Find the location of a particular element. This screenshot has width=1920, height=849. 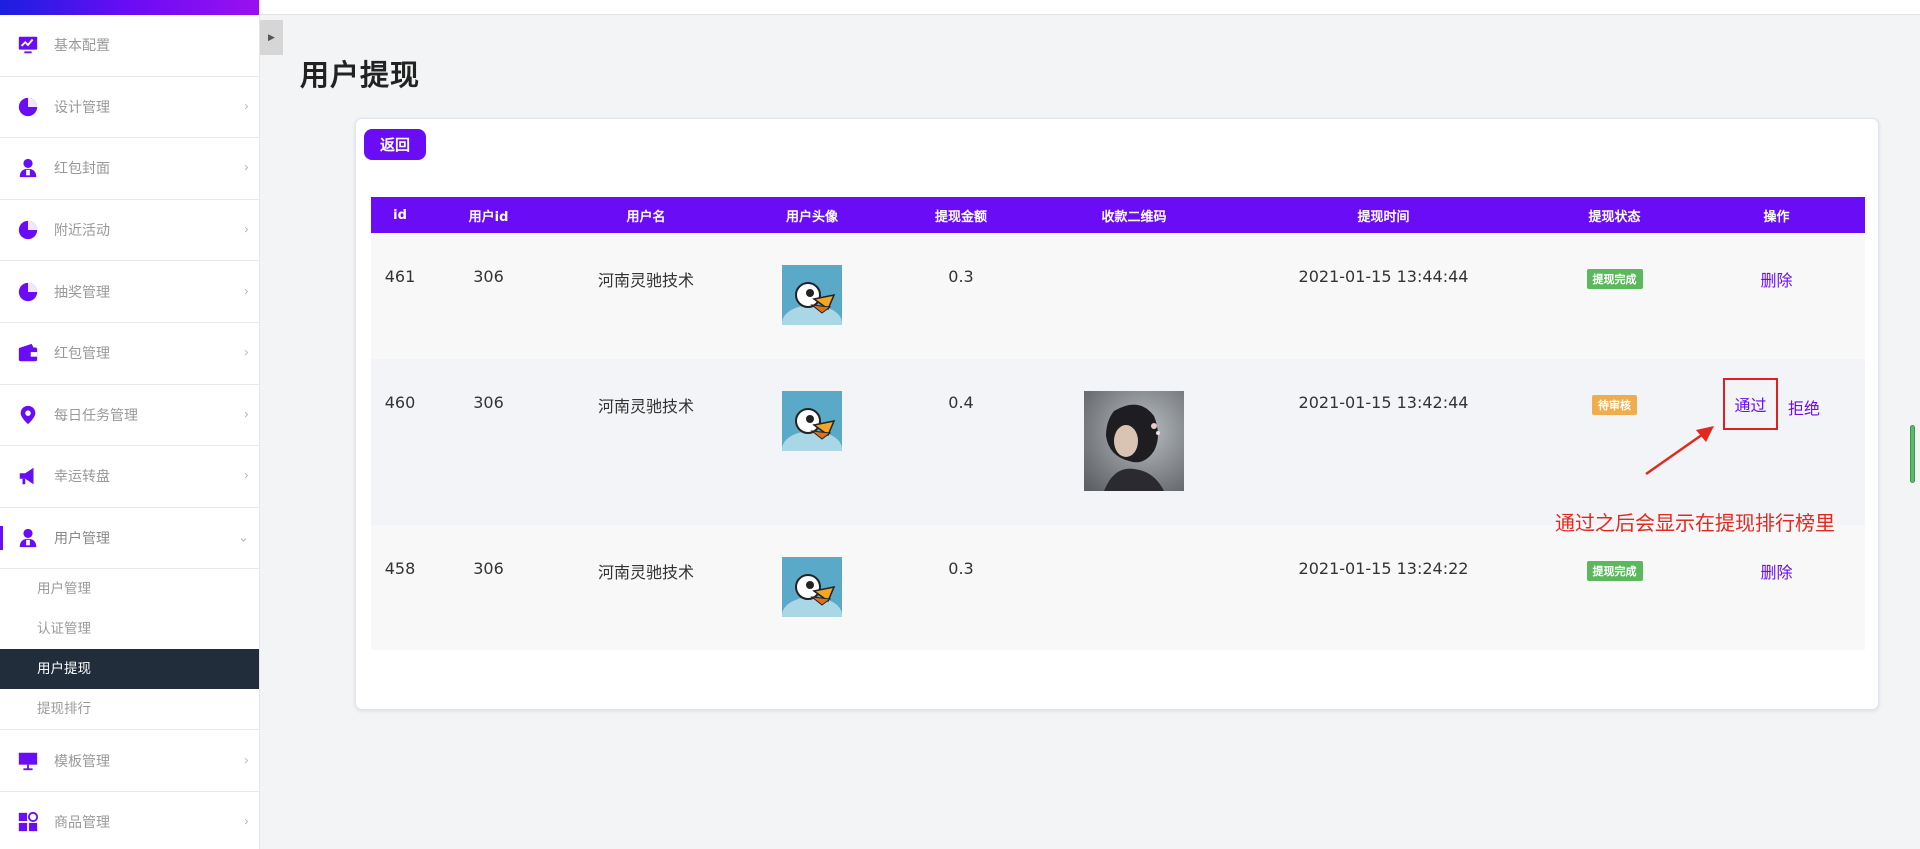

col-header-id: id is located at coordinates (400, 215).